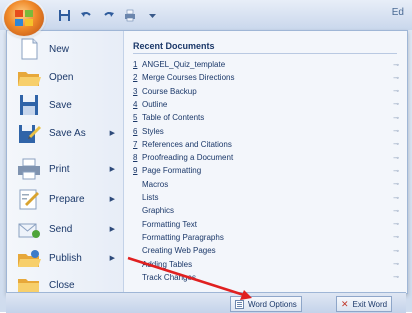 This screenshot has width=412, height=313. What do you see at coordinates (61, 229) in the screenshot?
I see `command-label: Send` at bounding box center [61, 229].